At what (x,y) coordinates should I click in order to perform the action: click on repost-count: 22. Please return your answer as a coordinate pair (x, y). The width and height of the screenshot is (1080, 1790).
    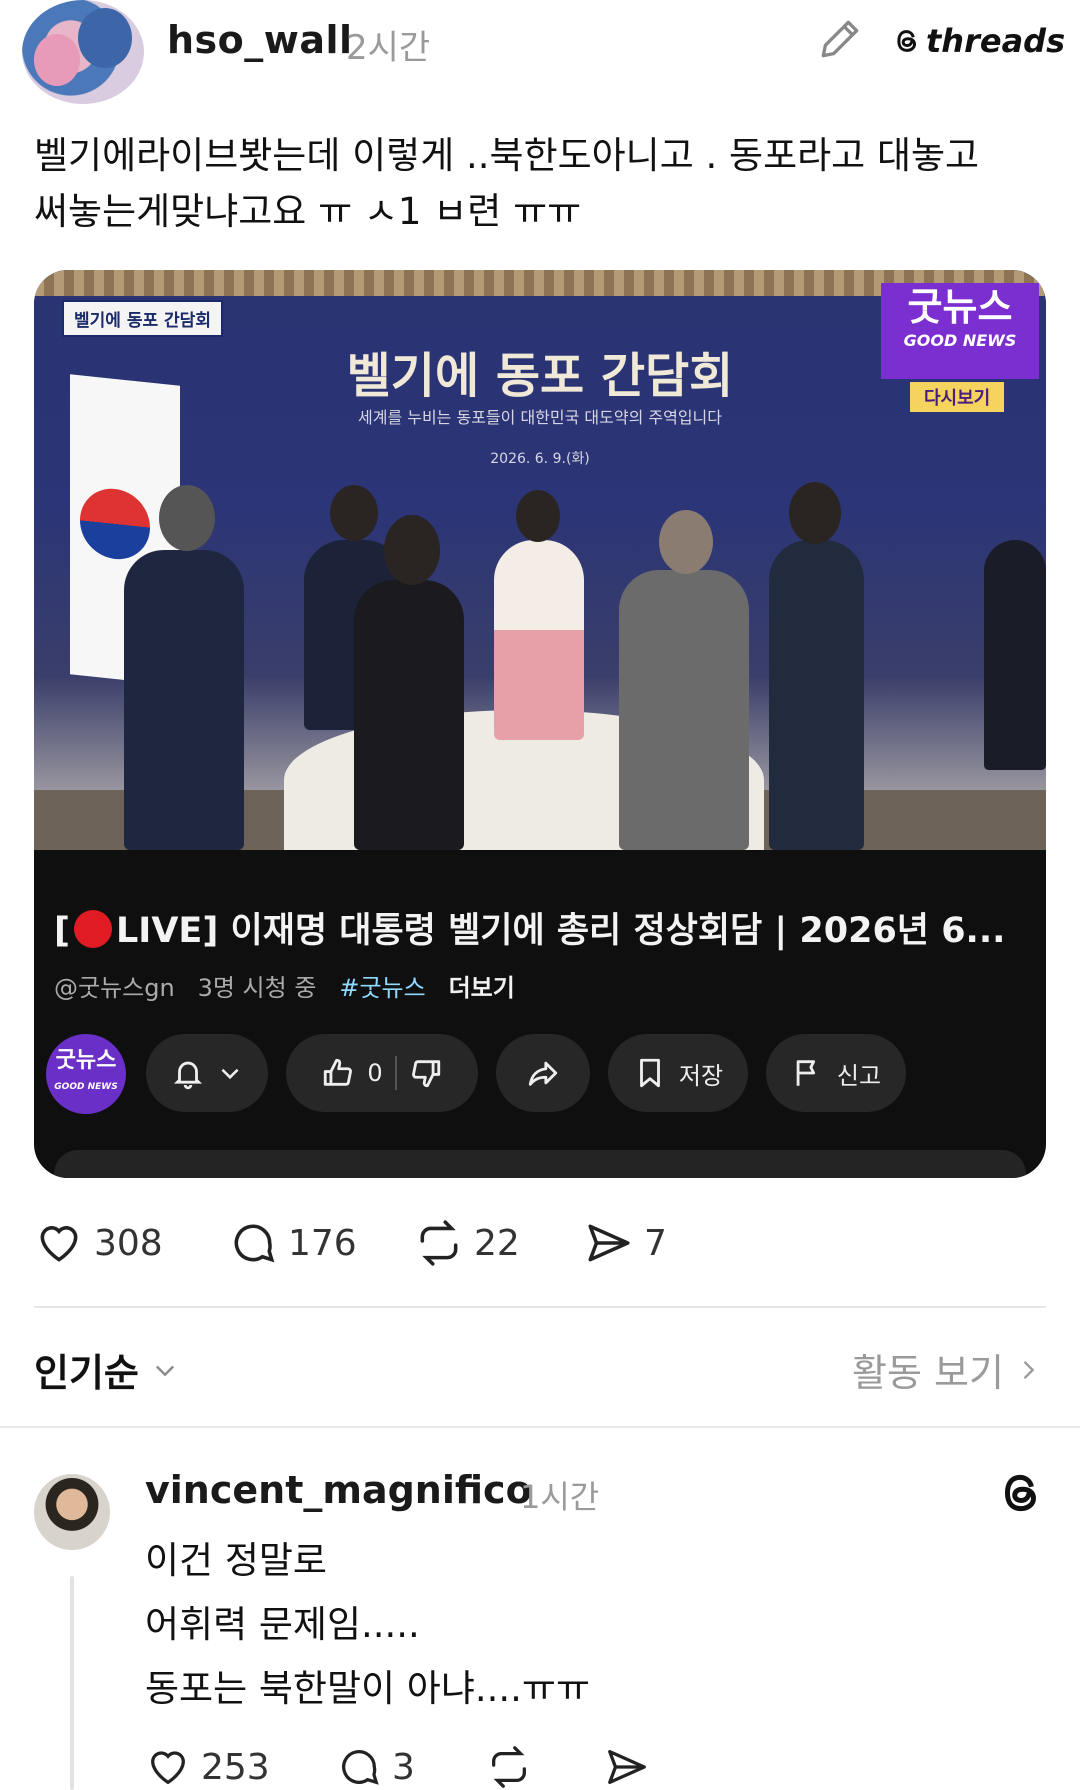
    Looking at the image, I should click on (497, 1243).